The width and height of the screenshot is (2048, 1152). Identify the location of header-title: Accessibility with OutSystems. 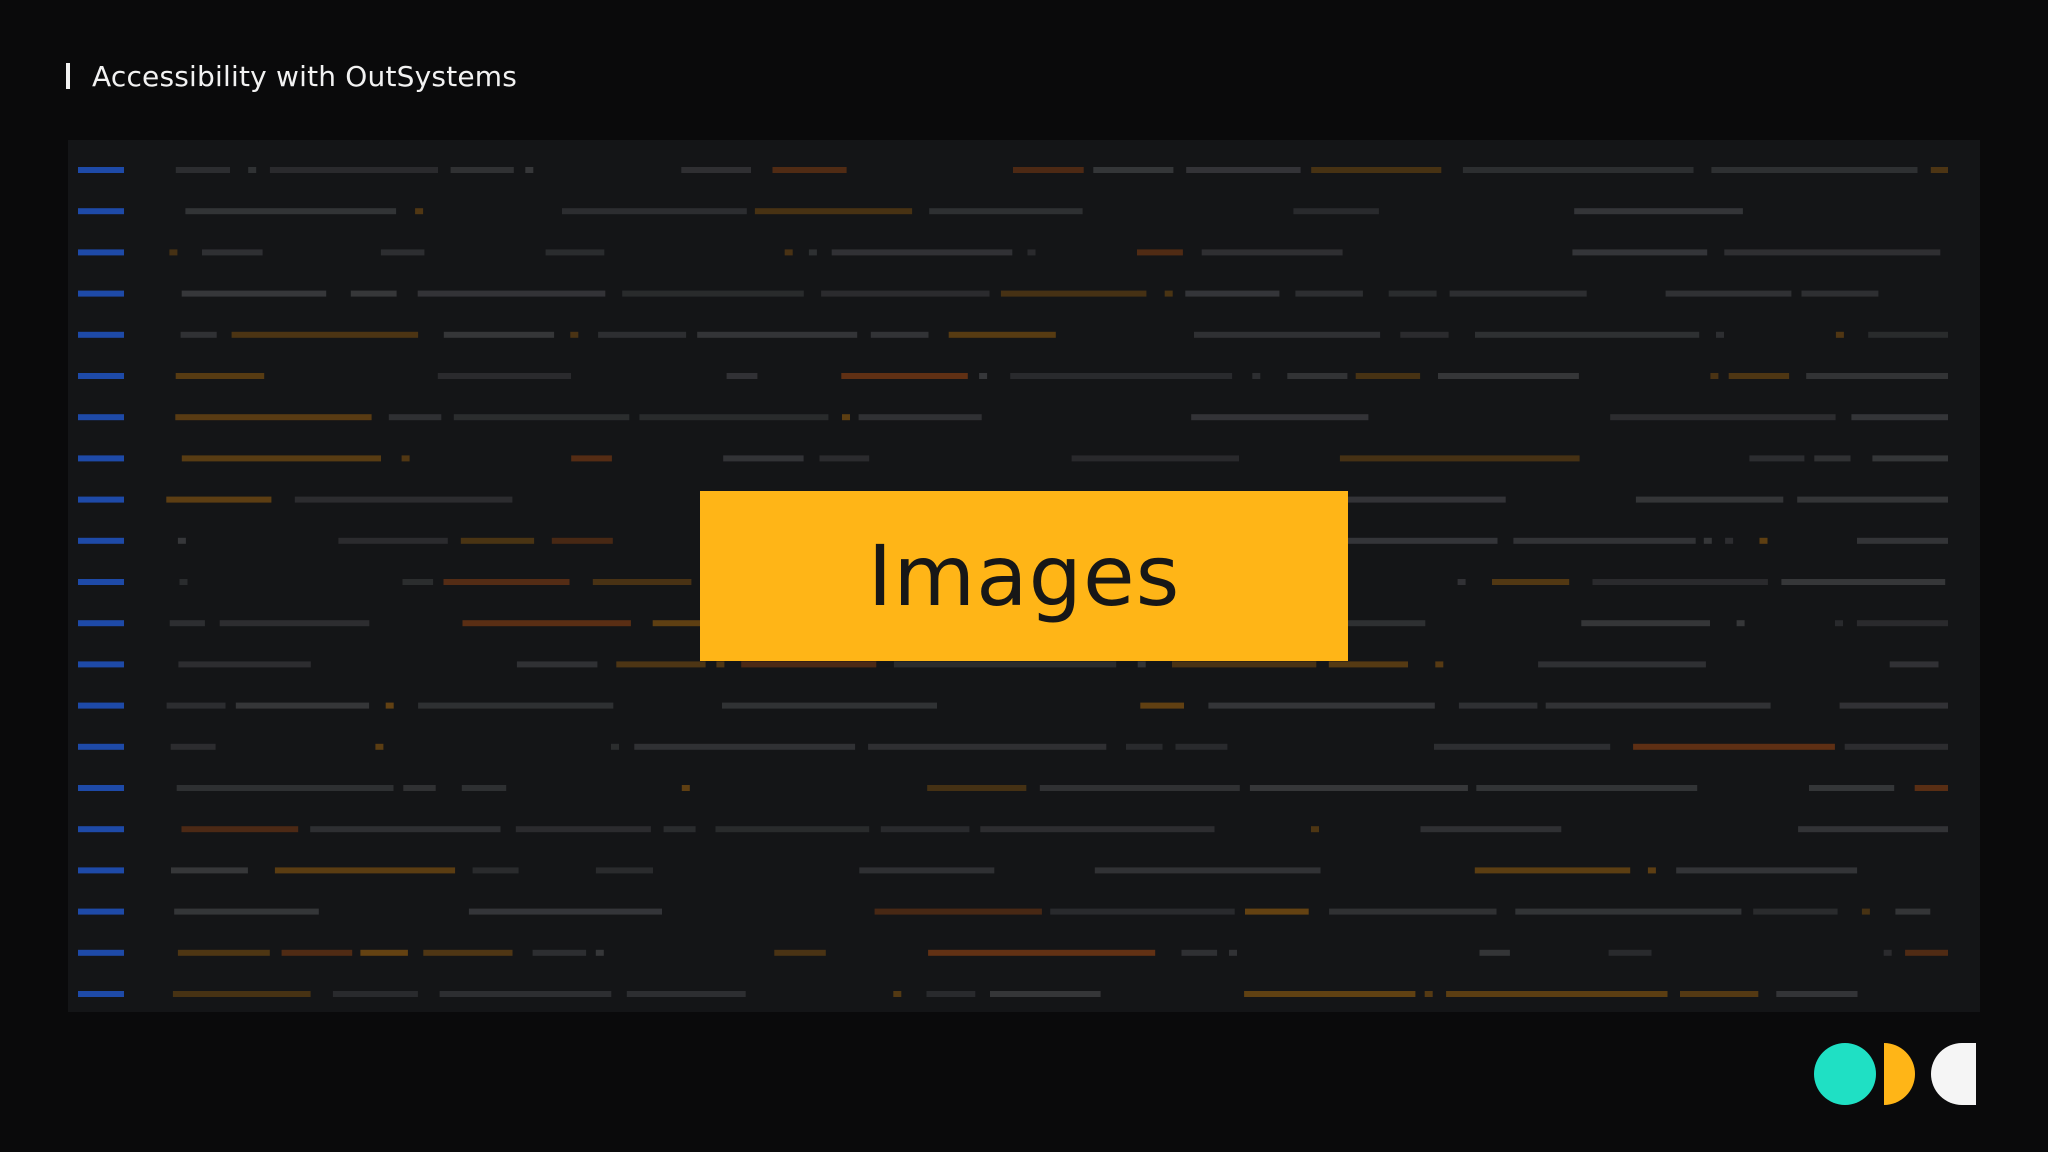
(305, 76).